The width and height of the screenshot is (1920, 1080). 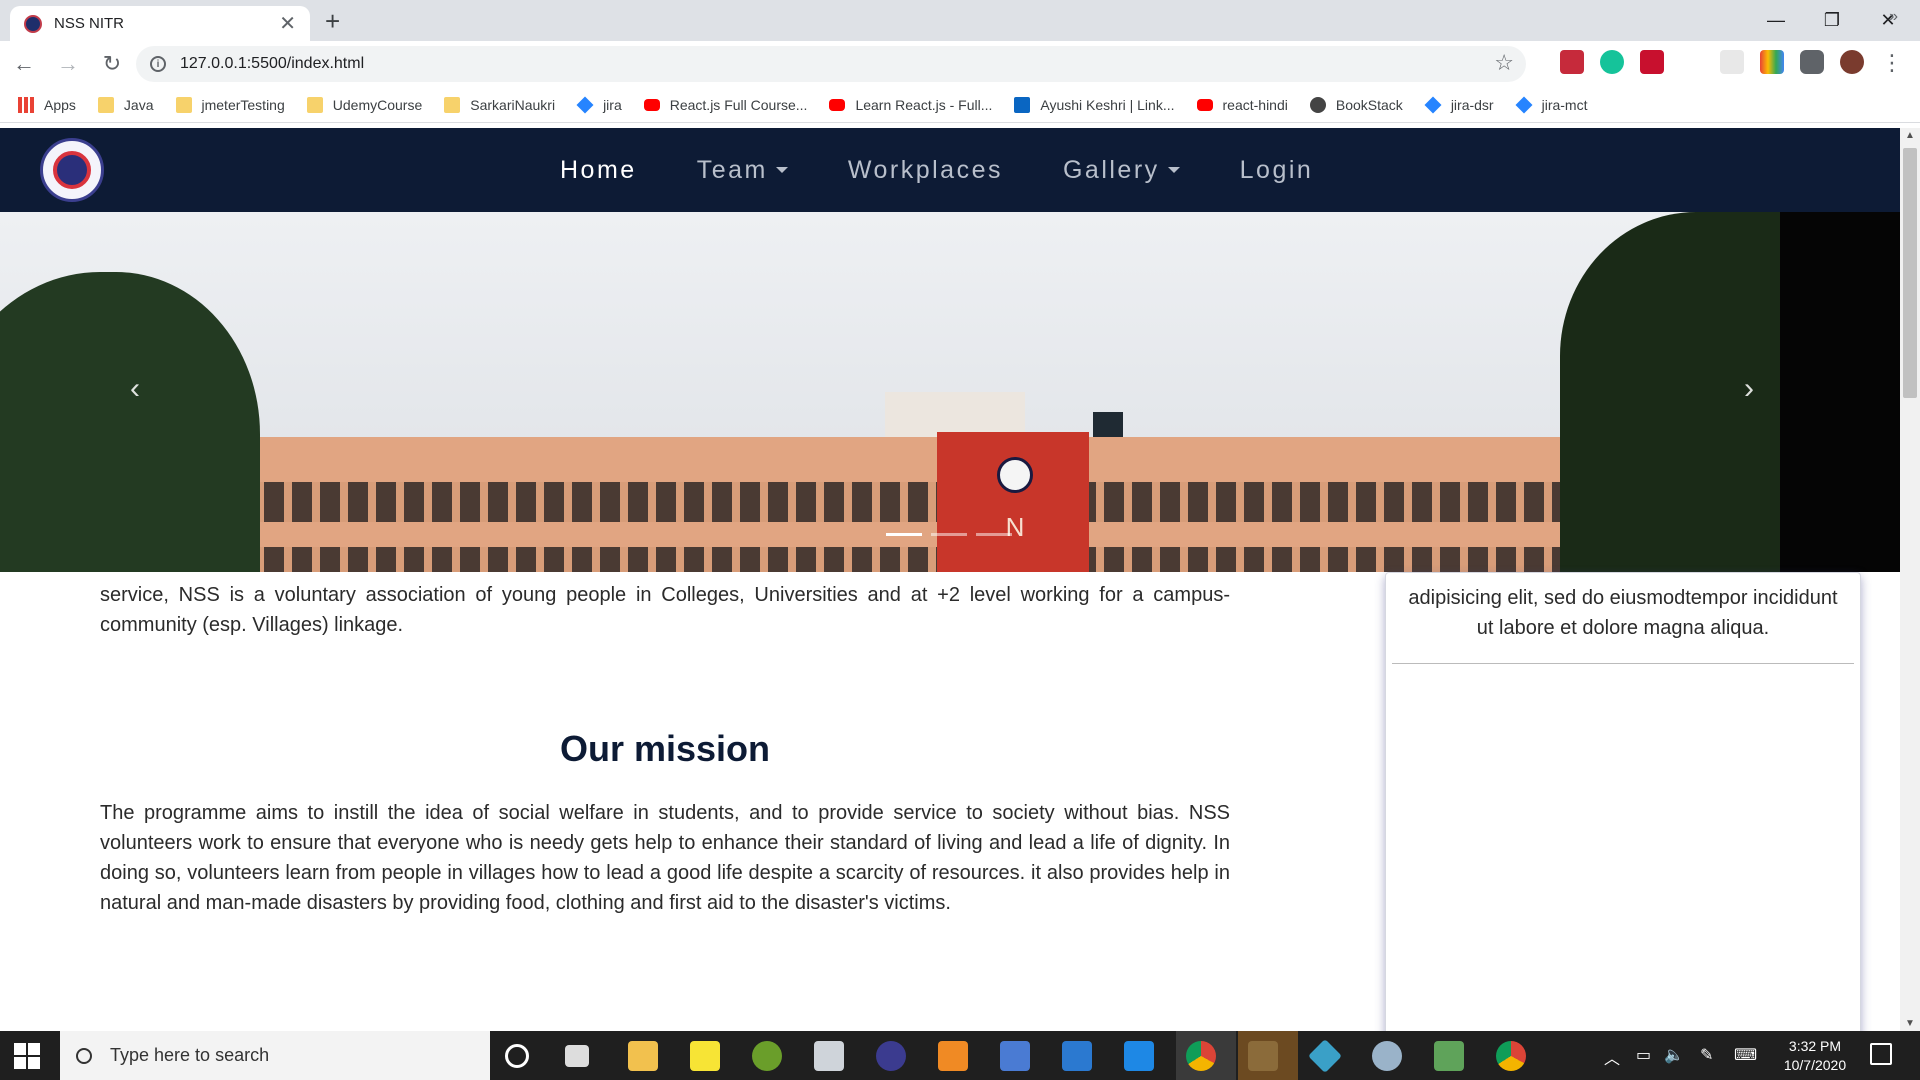 What do you see at coordinates (1121, 170) in the screenshot?
I see `nav-item-gallery: Gallery` at bounding box center [1121, 170].